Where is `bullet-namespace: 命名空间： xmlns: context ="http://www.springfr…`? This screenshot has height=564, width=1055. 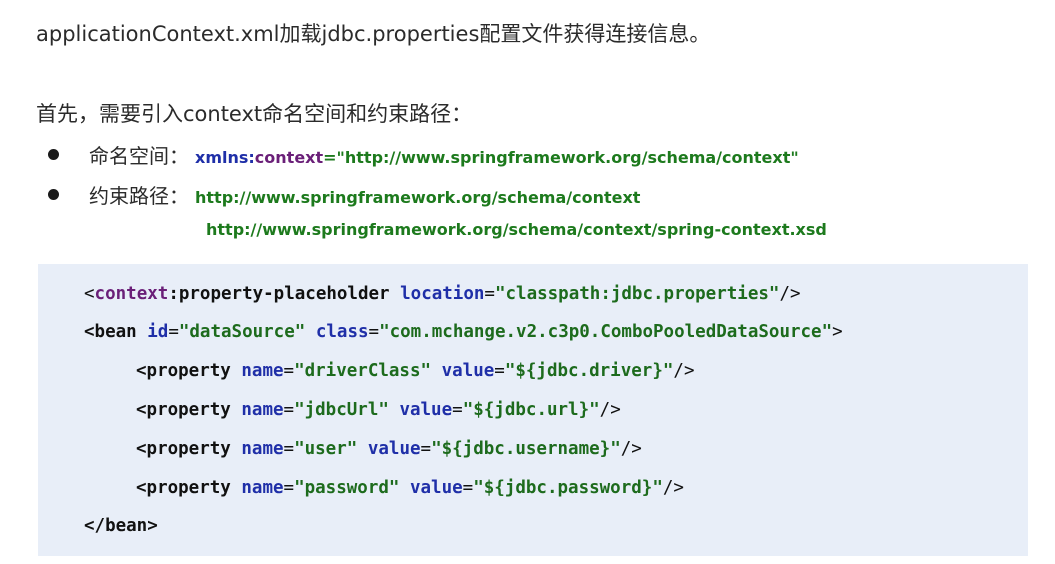 bullet-namespace: 命名空间： xmlns: context ="http://www.springfr… is located at coordinates (423, 154).